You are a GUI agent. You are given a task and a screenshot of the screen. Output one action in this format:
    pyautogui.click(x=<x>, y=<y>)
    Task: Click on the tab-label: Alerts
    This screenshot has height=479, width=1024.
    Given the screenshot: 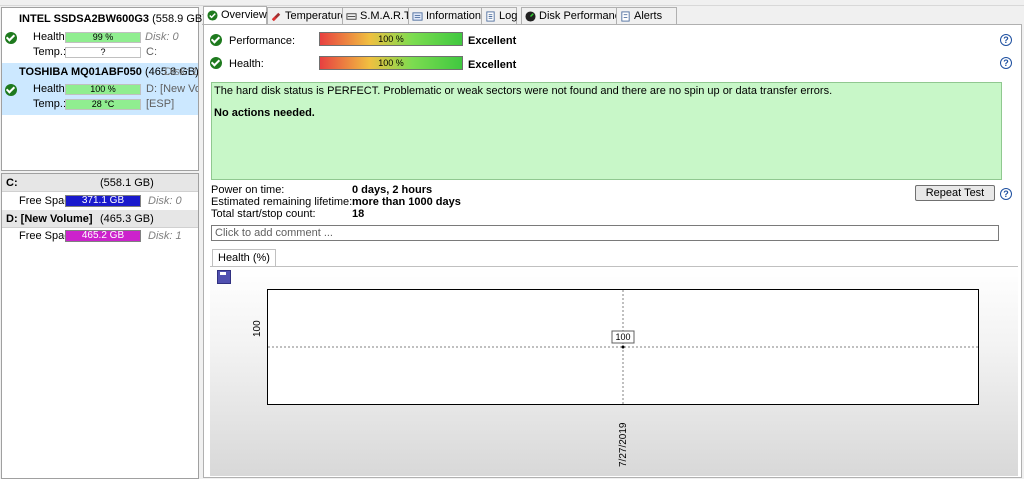 What is the action you would take?
    pyautogui.click(x=648, y=16)
    